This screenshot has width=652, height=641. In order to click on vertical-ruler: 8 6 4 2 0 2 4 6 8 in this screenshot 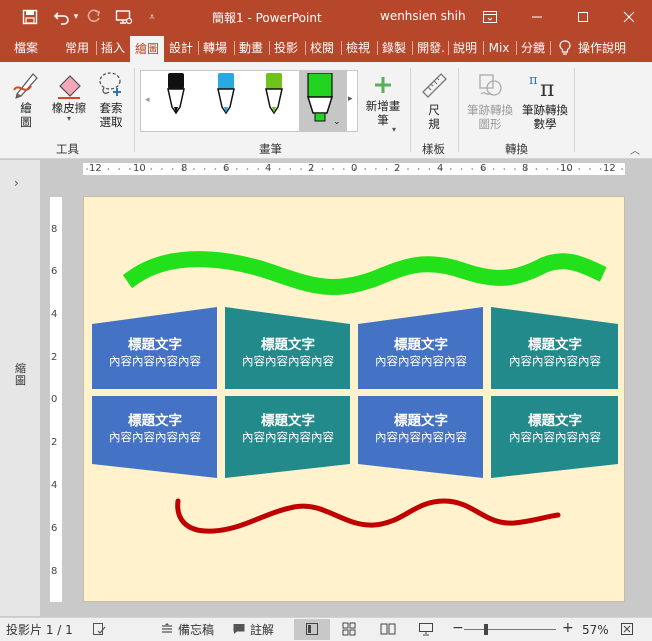, I will do `click(56, 399)`.